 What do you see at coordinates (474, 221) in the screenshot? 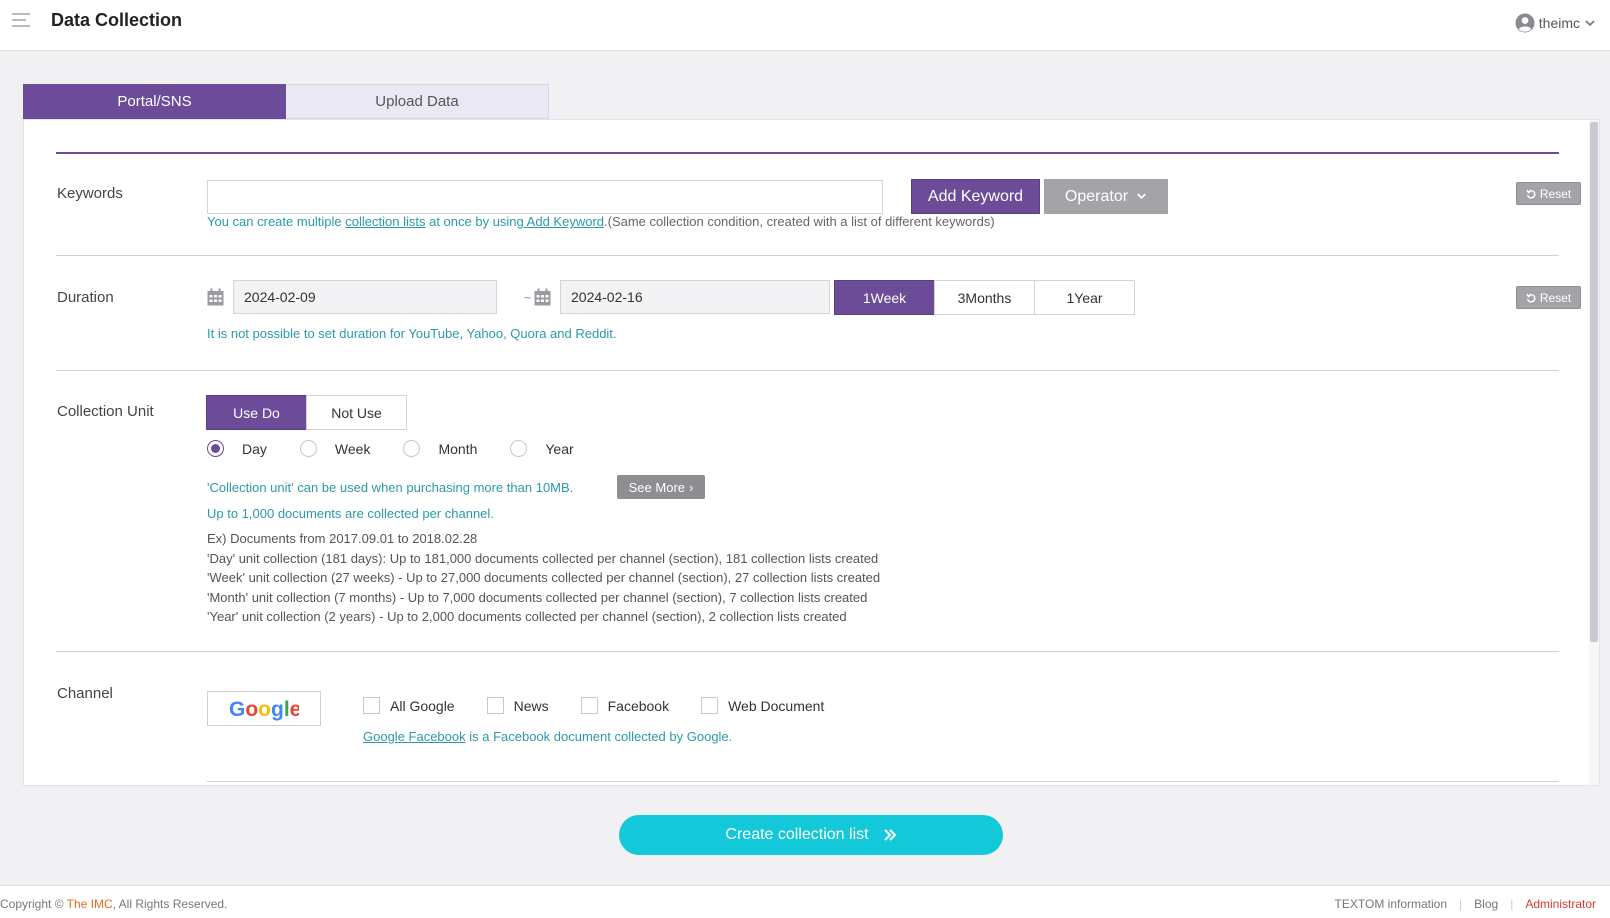
I see `hint-text: at once by using` at bounding box center [474, 221].